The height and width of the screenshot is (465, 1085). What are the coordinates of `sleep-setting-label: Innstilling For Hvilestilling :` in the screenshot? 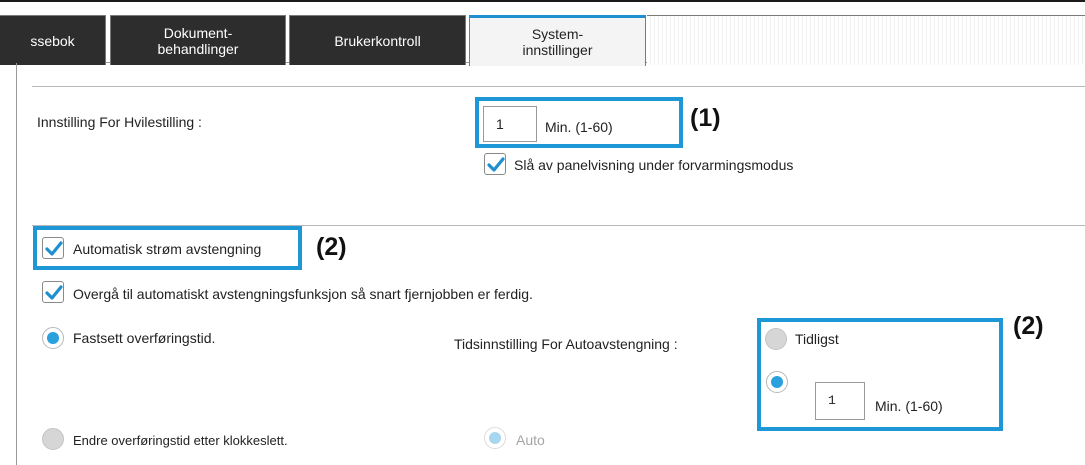 It's located at (119, 122).